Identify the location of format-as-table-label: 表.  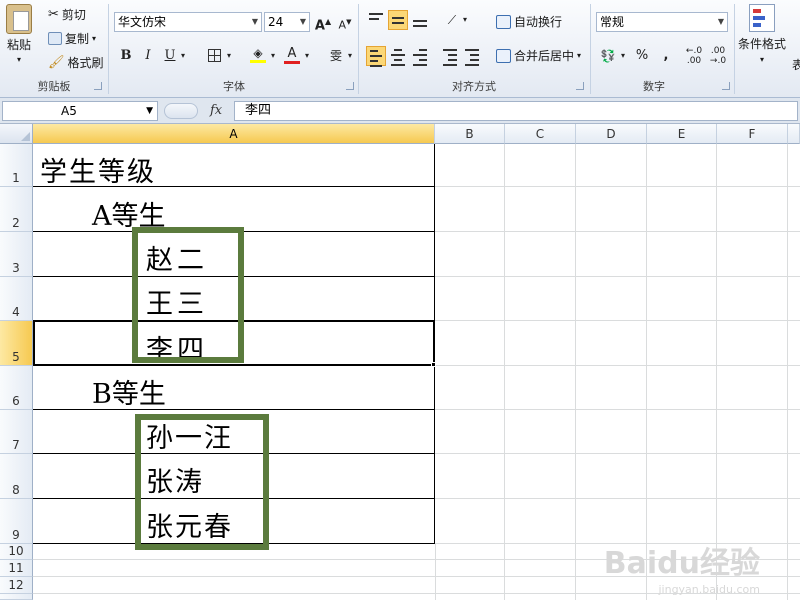
(796, 64).